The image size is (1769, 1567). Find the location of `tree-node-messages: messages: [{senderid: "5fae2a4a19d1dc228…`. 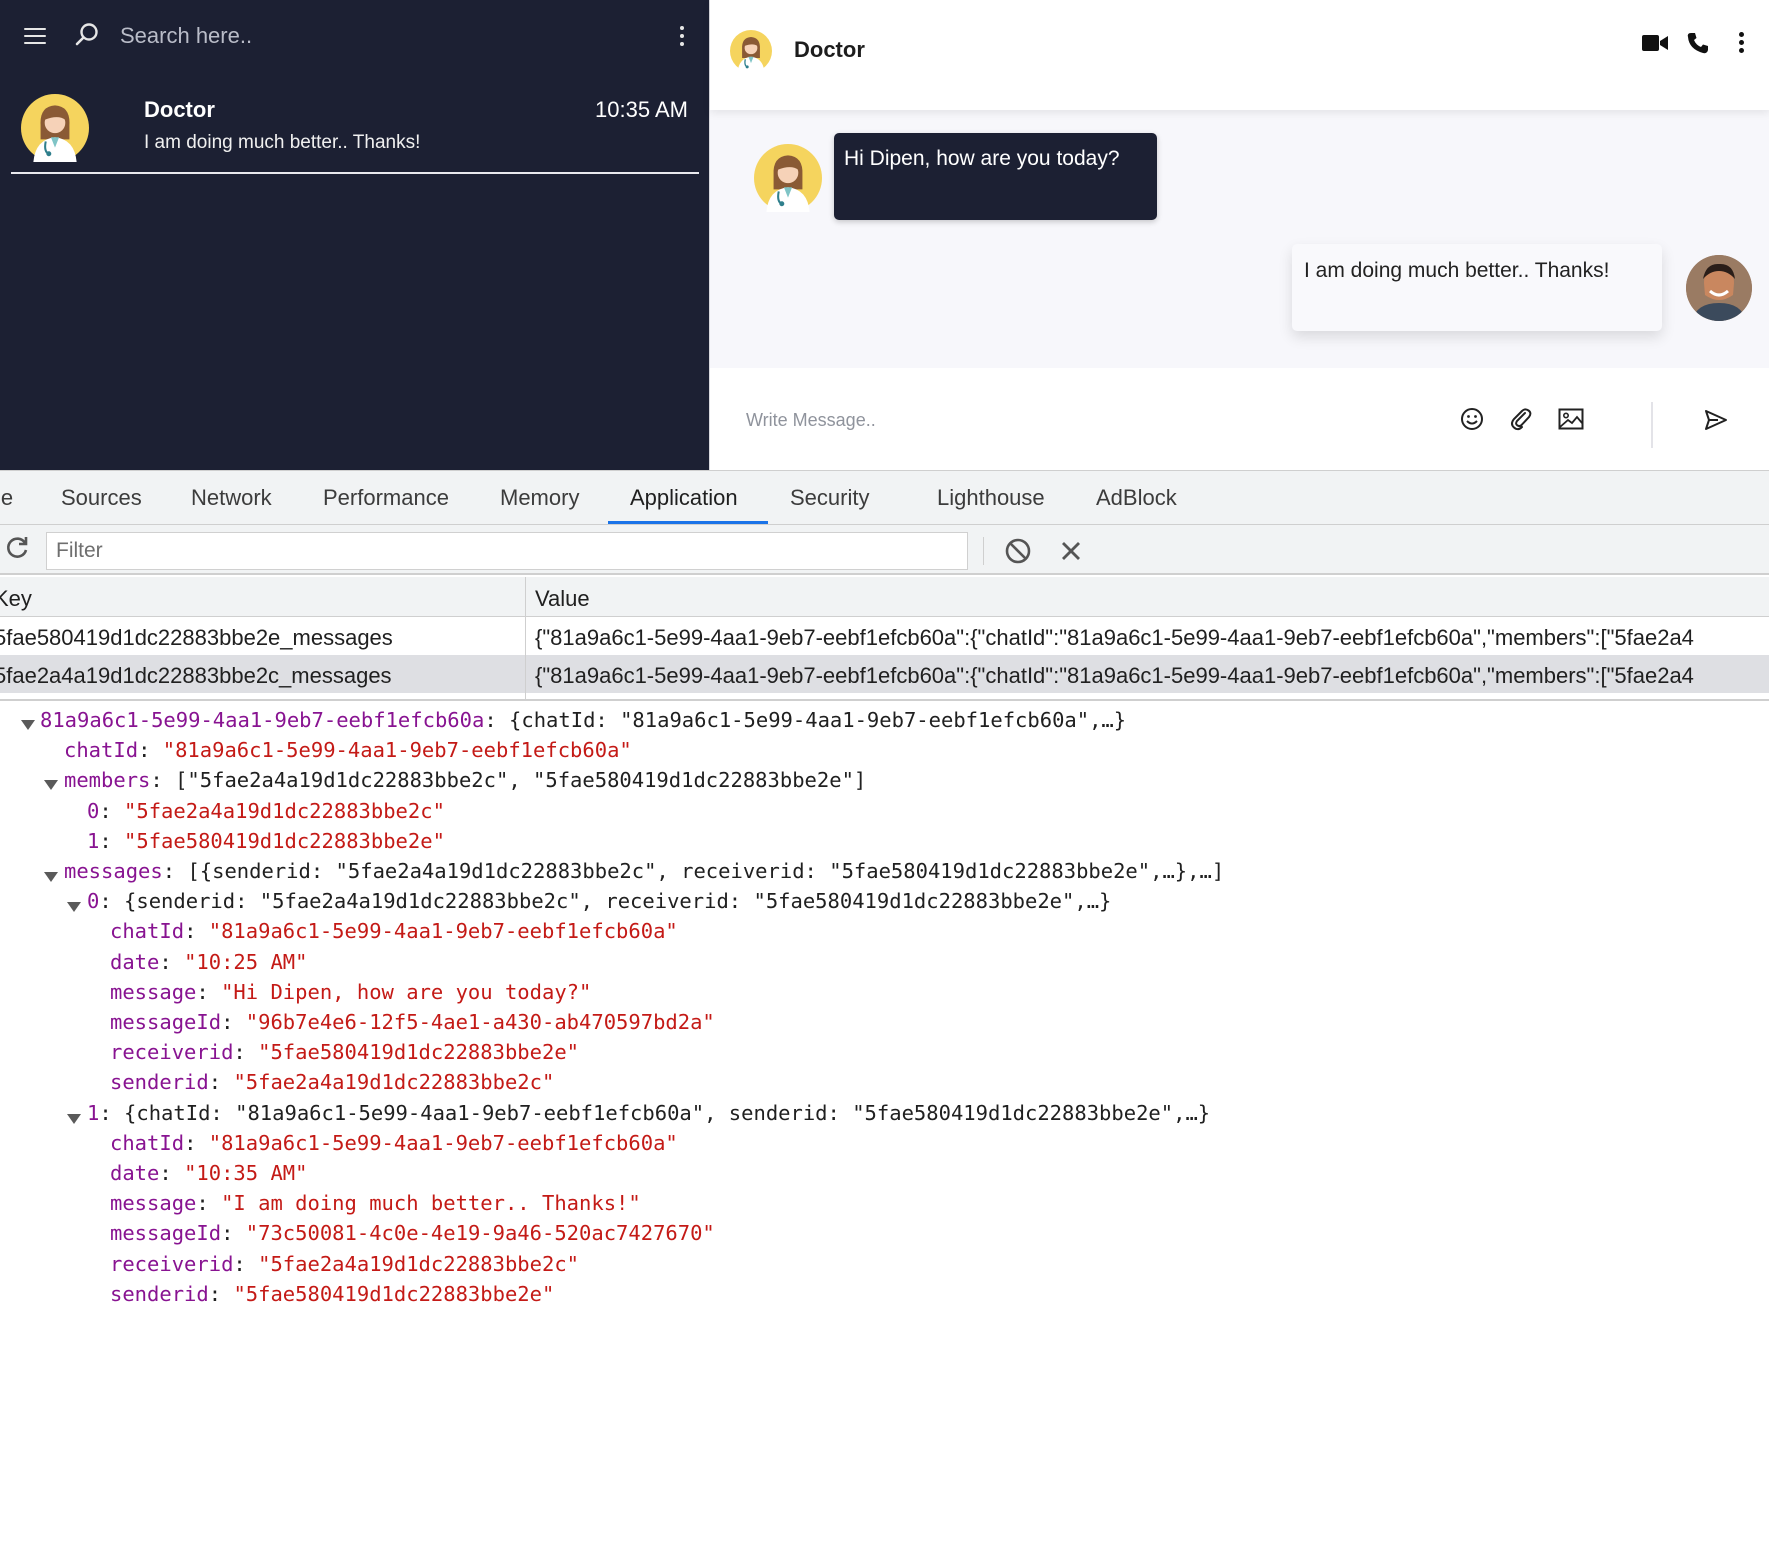

tree-node-messages: messages: [{senderid: "5fae2a4a19d1dc228… is located at coordinates (644, 871).